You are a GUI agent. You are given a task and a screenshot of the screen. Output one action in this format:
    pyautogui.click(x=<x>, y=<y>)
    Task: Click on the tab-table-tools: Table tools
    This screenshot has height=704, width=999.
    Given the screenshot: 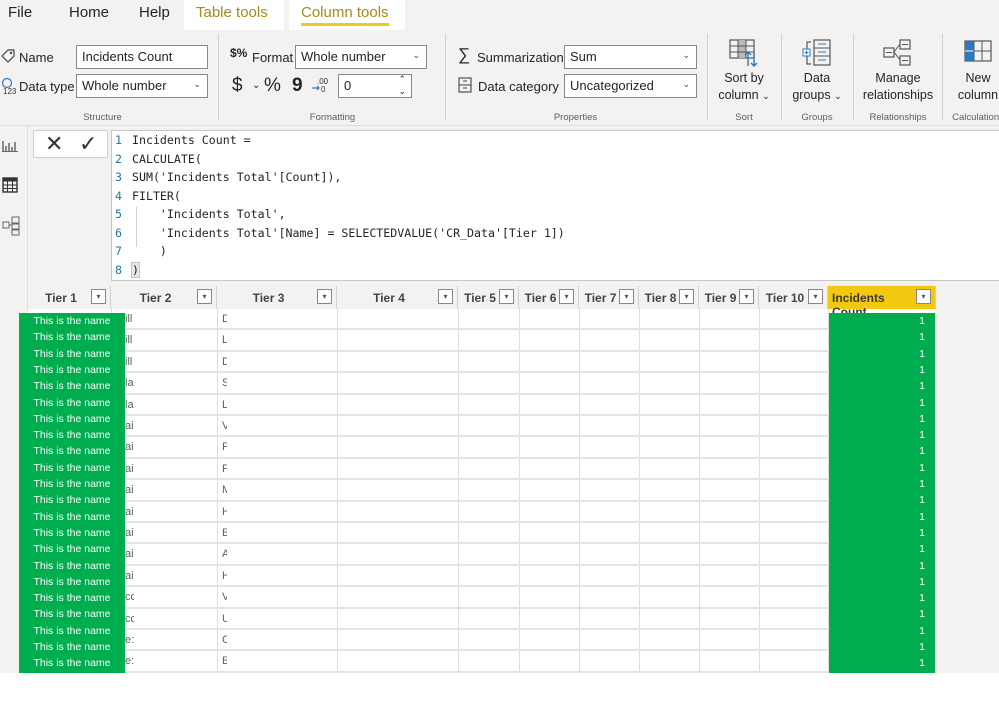 What is the action you would take?
    pyautogui.click(x=234, y=15)
    